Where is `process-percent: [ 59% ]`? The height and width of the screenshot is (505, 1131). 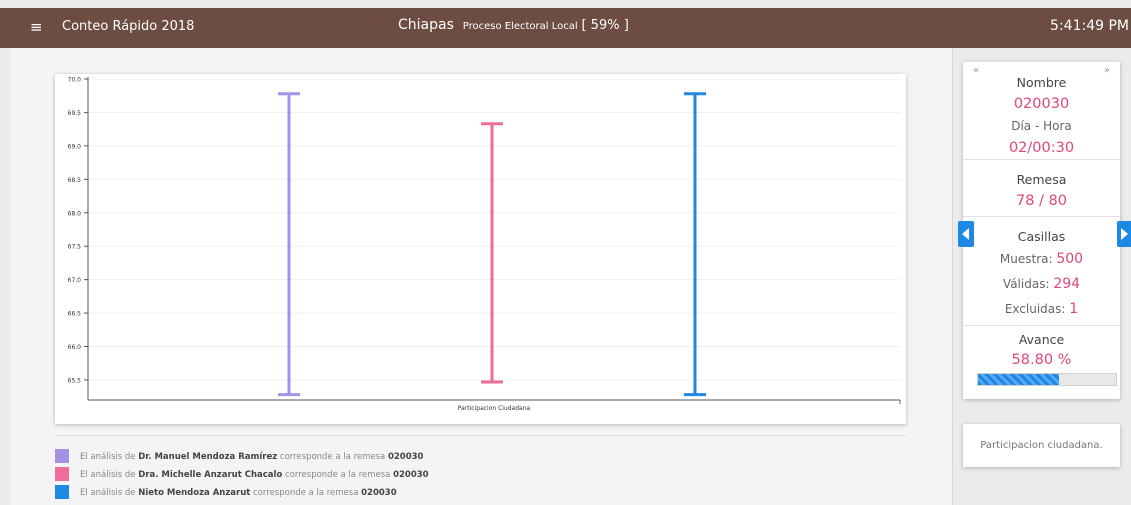
process-percent: [ 59% ] is located at coordinates (605, 25).